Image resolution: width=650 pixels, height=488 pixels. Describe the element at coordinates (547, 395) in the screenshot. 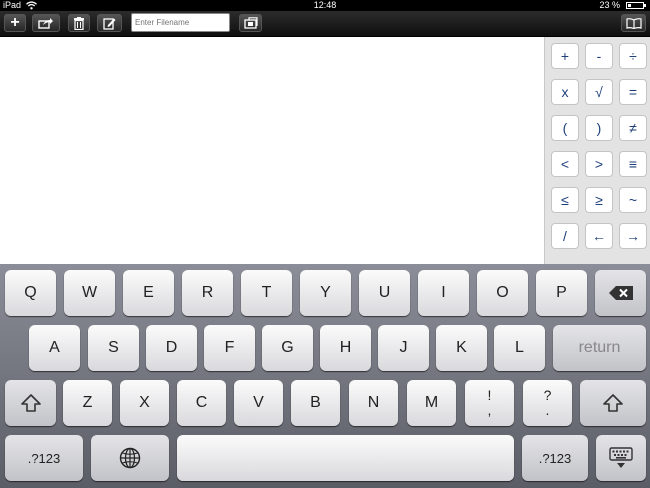

I see `key-question-label: ?` at that location.